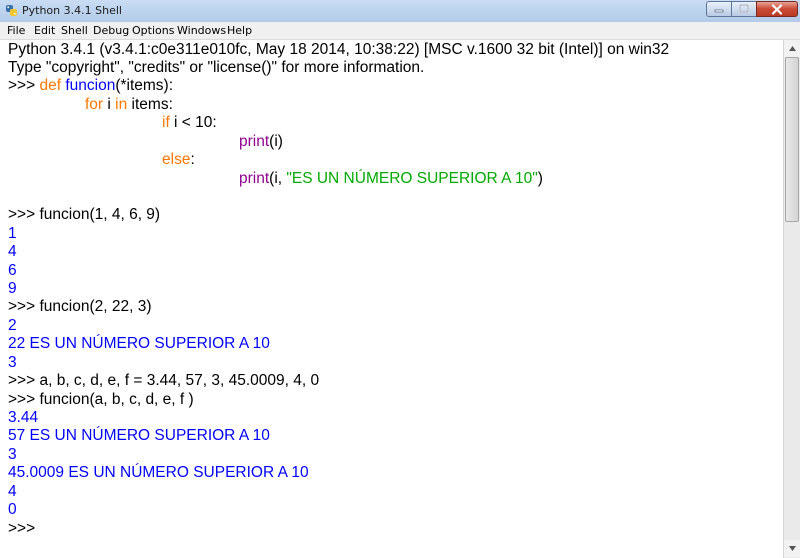  What do you see at coordinates (94, 104) in the screenshot?
I see `keyword: for` at bounding box center [94, 104].